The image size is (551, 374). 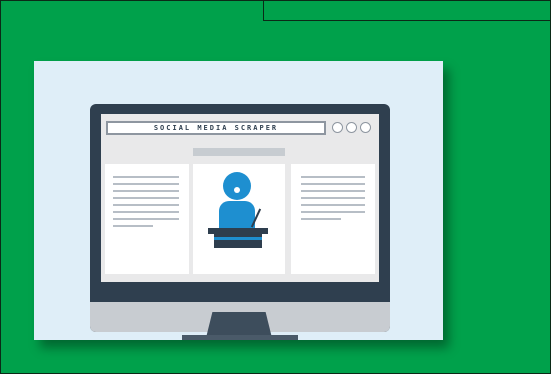 What do you see at coordinates (216, 128) in the screenshot?
I see `browser-title: SOCIAL MEDIA SCRAPER` at bounding box center [216, 128].